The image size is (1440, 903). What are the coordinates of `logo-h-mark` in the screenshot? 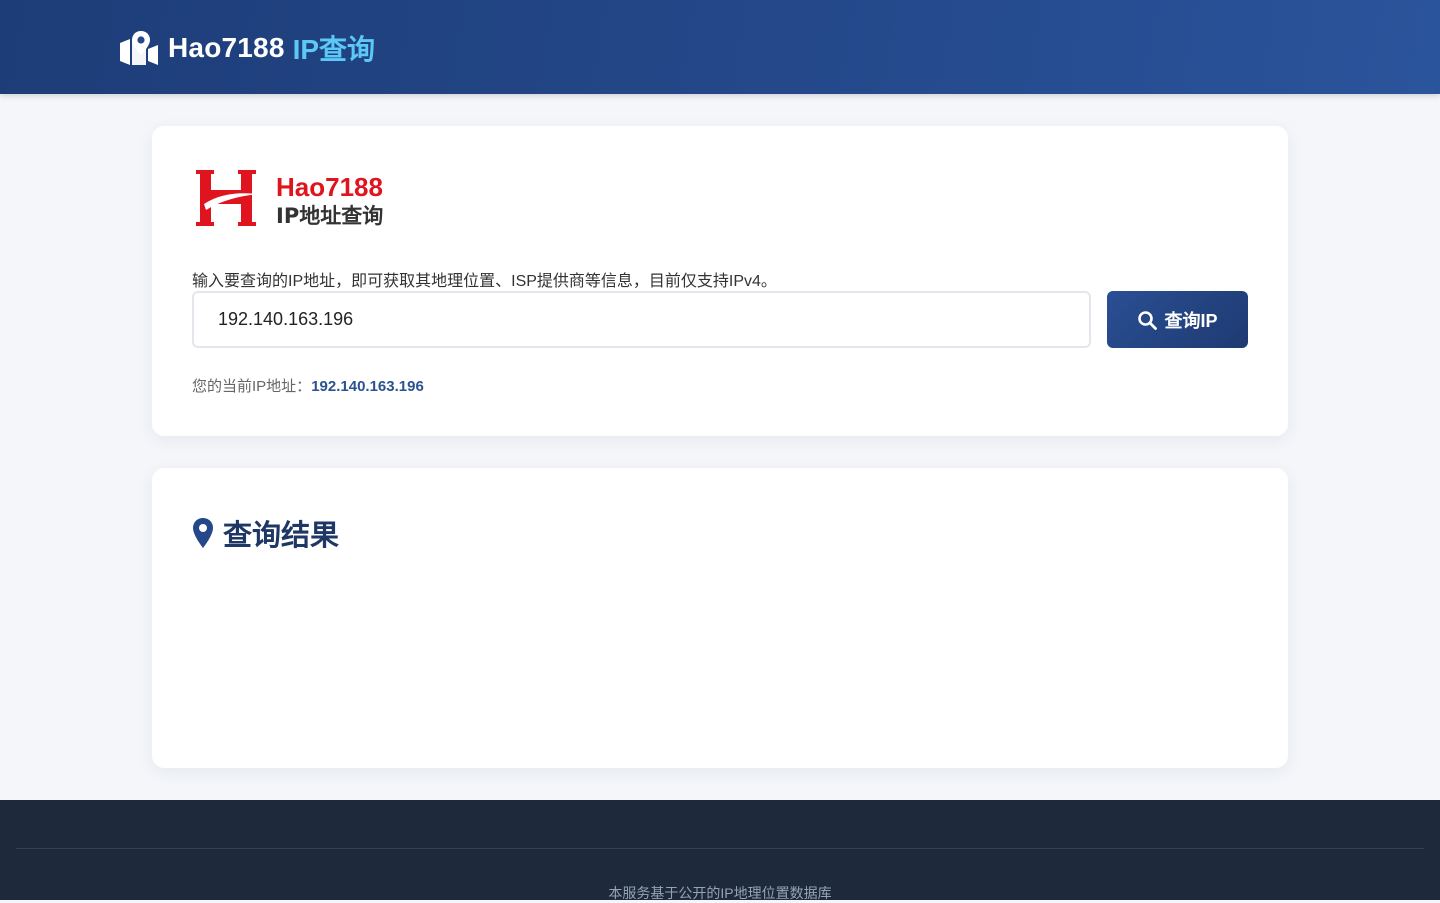 It's located at (227, 198).